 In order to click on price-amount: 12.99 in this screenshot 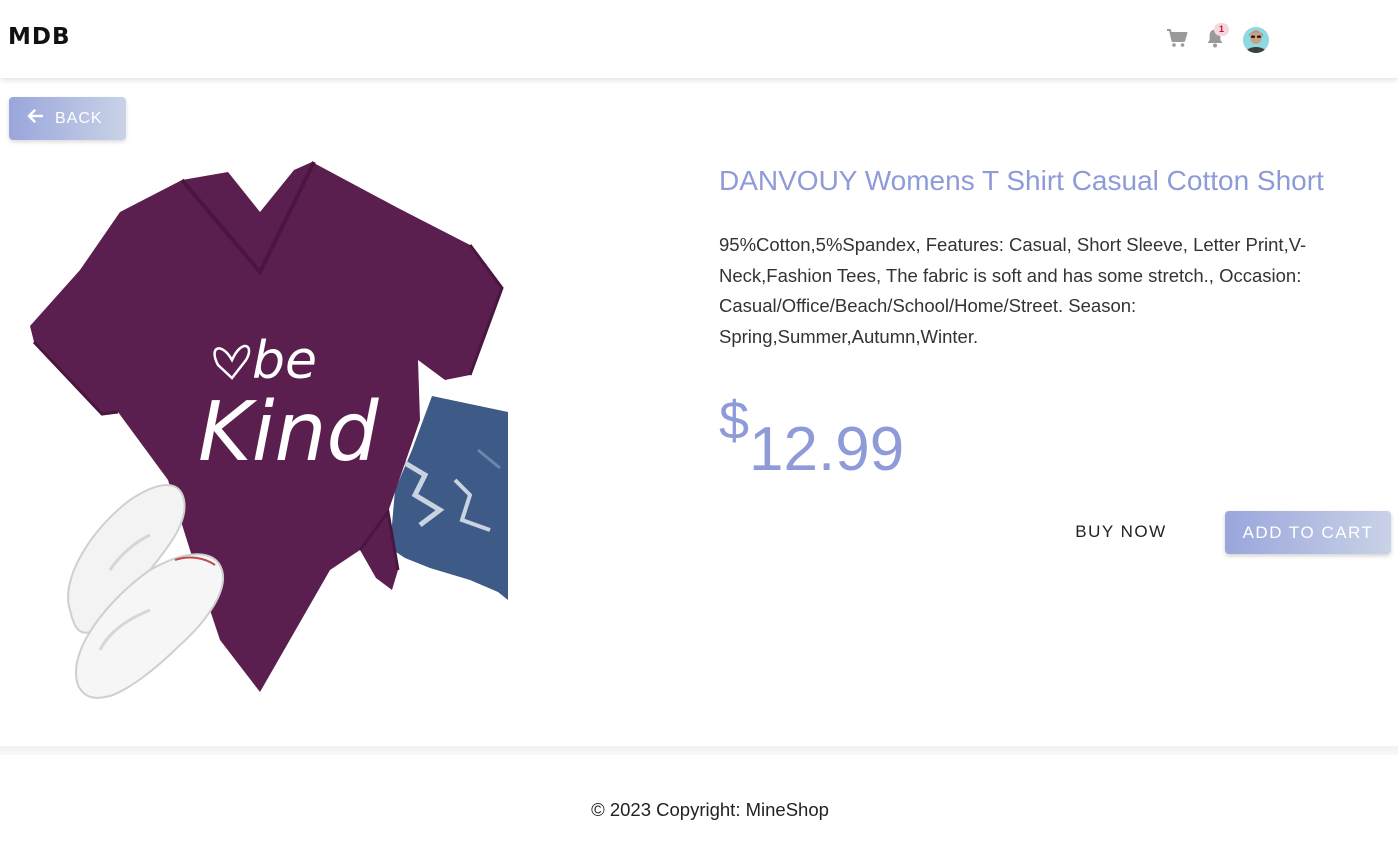, I will do `click(827, 449)`.